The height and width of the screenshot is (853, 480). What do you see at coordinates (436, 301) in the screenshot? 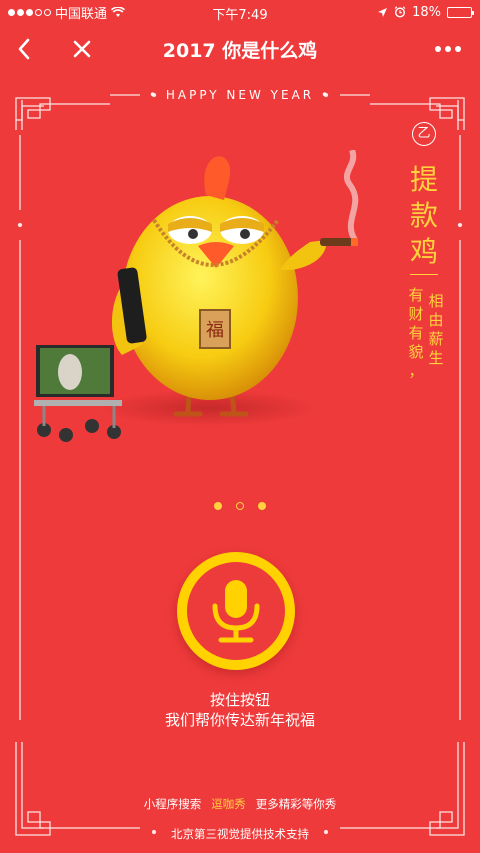
I see `tagline-char: 相` at bounding box center [436, 301].